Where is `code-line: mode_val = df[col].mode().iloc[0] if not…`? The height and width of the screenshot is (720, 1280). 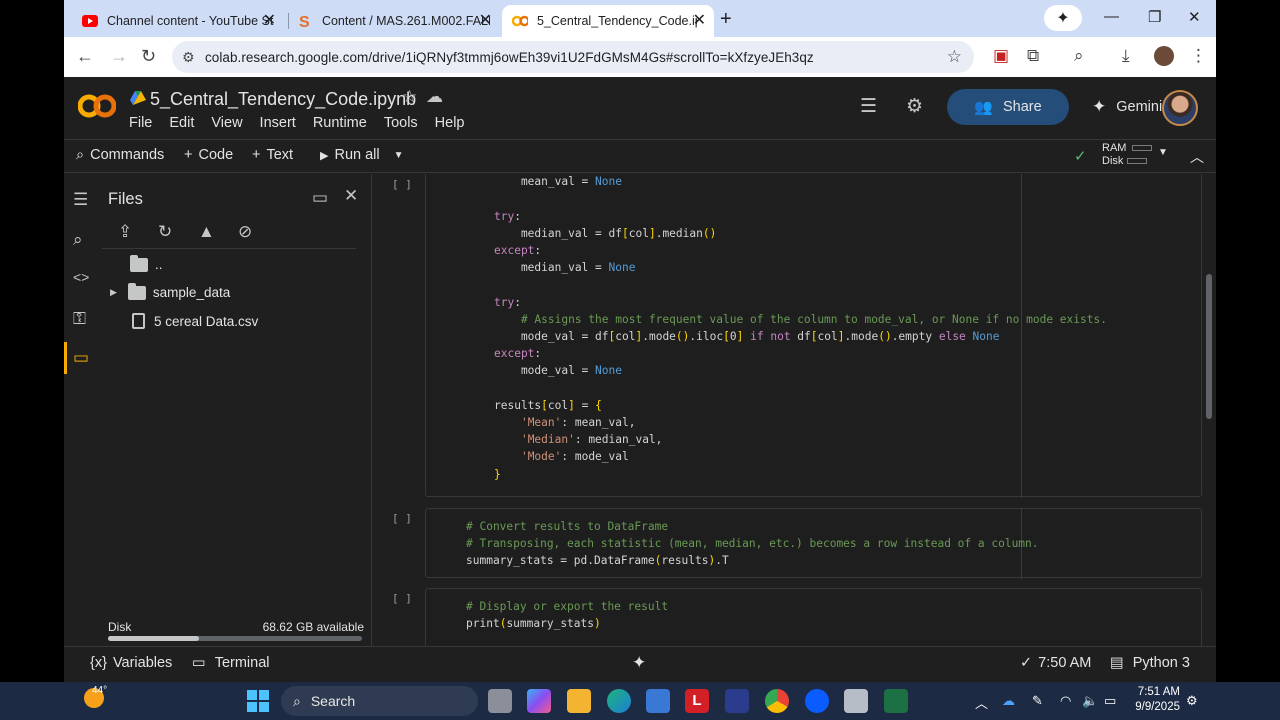
code-line: mode_val = df[col].mode().iloc[0] if not… is located at coordinates (800, 336).